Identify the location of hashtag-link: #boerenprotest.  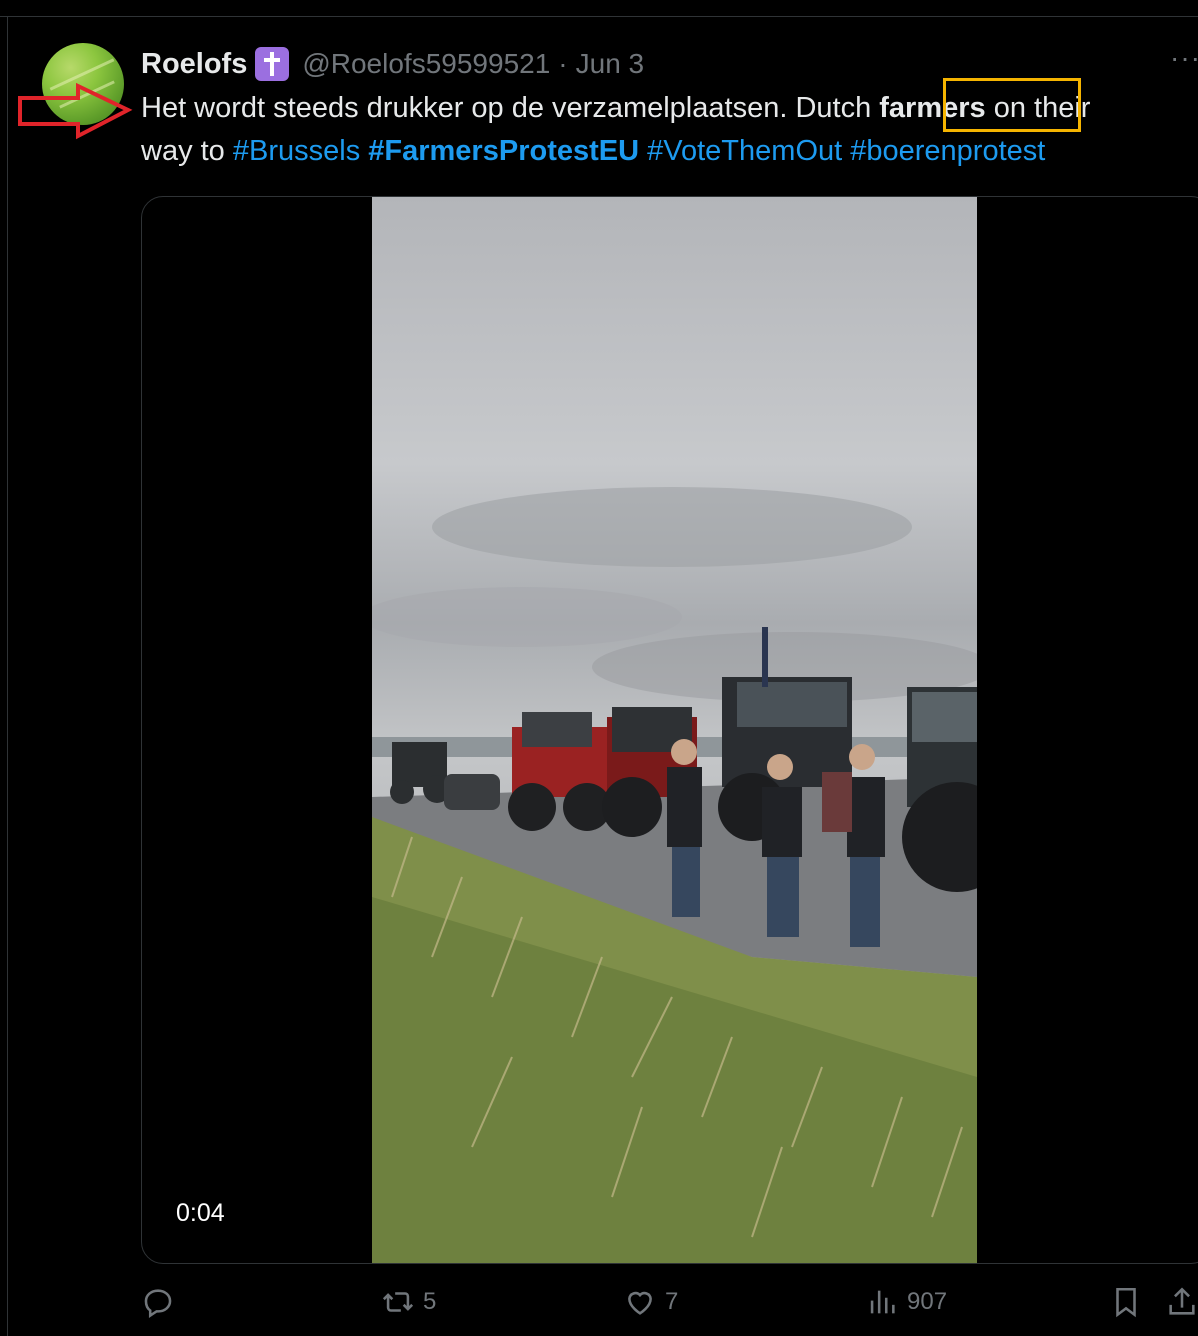
(947, 151).